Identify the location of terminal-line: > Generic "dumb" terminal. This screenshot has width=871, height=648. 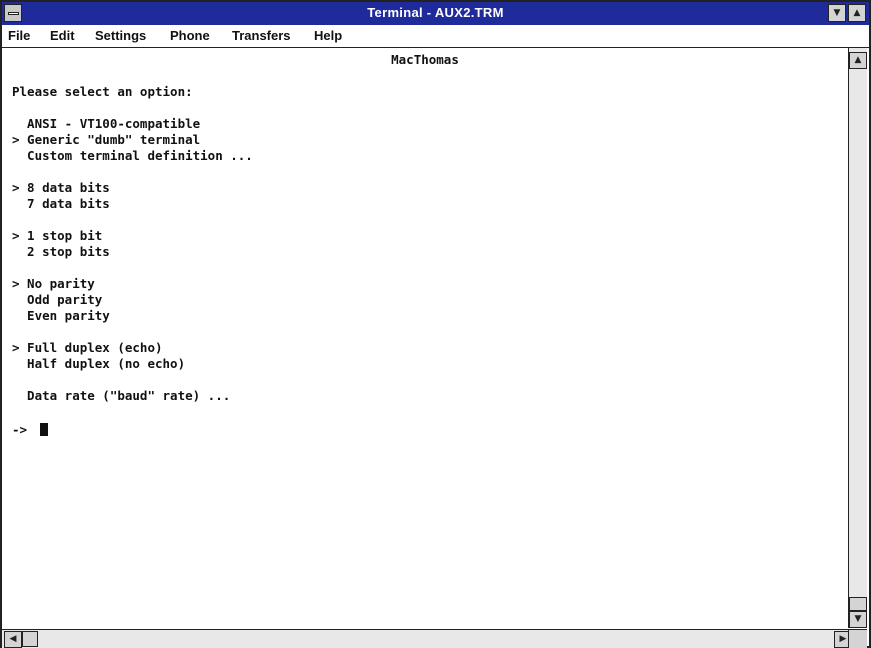
(106, 139).